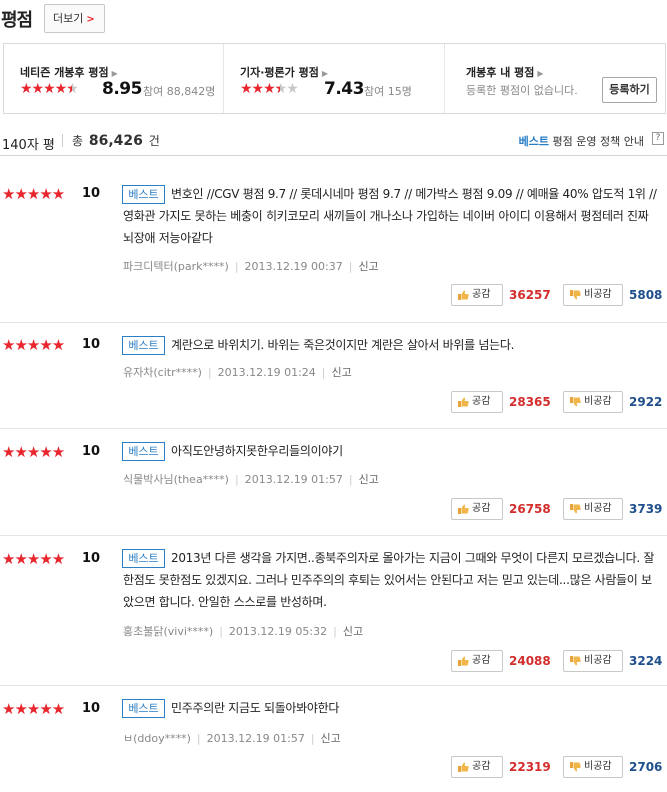 The image size is (667, 792). Describe the element at coordinates (554, 78) in the screenshot. I see `my-score-section: 개봉후 내 평점 ▶ 등록한 평점이 없습니다. 등록하기` at that location.